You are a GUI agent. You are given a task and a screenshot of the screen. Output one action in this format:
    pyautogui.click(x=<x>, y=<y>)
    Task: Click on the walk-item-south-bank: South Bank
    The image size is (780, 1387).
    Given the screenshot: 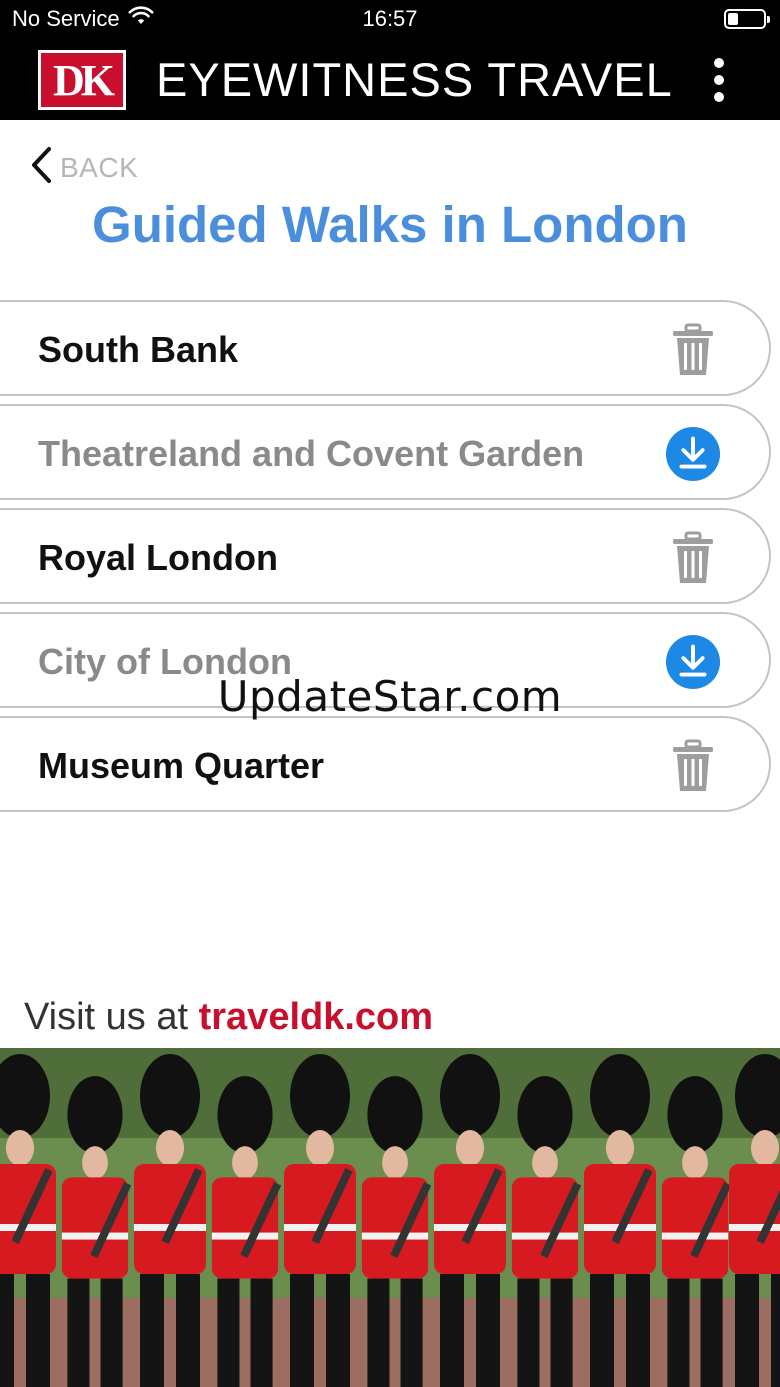 What is the action you would take?
    pyautogui.click(x=385, y=348)
    